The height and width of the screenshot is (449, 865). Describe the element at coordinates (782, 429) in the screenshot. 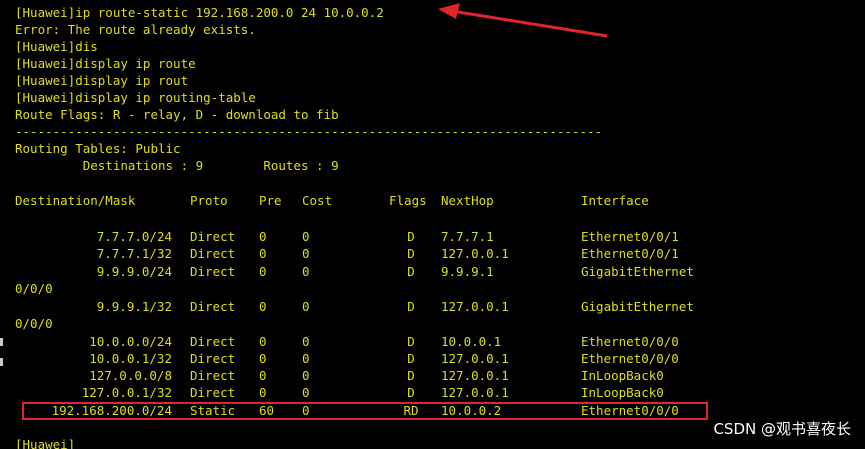

I see `csdn-watermark: CSDN @观书喜夜长` at that location.